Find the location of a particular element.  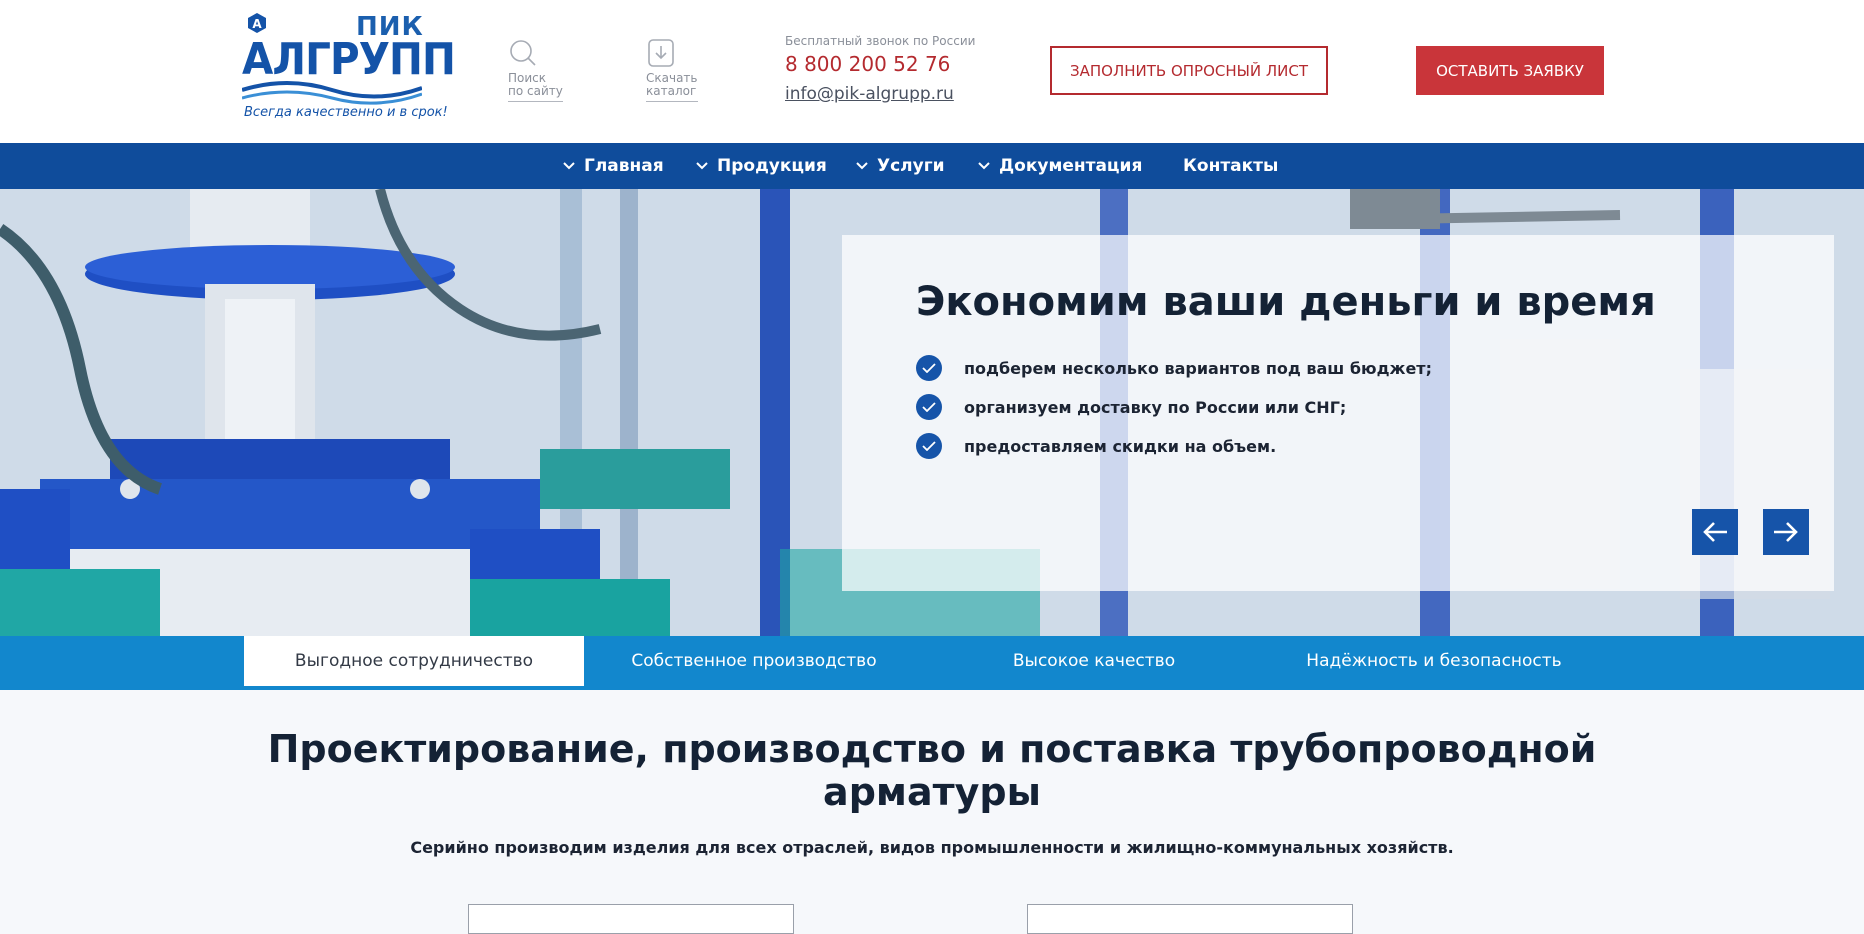

nav-item-services: Услуги is located at coordinates (900, 166).